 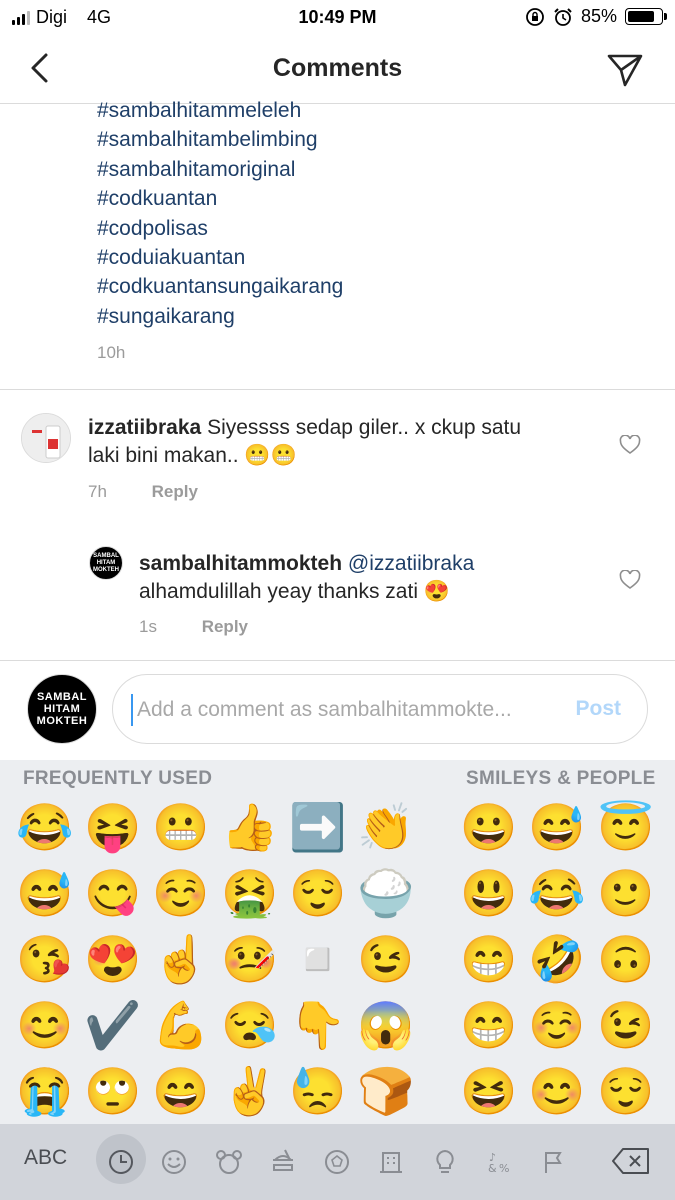 What do you see at coordinates (249, 1025) in the screenshot?
I see `emoji-key: 😪` at bounding box center [249, 1025].